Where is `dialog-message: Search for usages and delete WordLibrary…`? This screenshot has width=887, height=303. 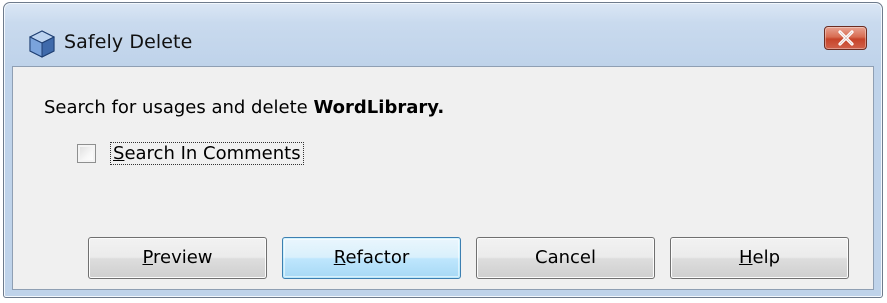 dialog-message: Search for usages and delete WordLibrary… is located at coordinates (244, 107).